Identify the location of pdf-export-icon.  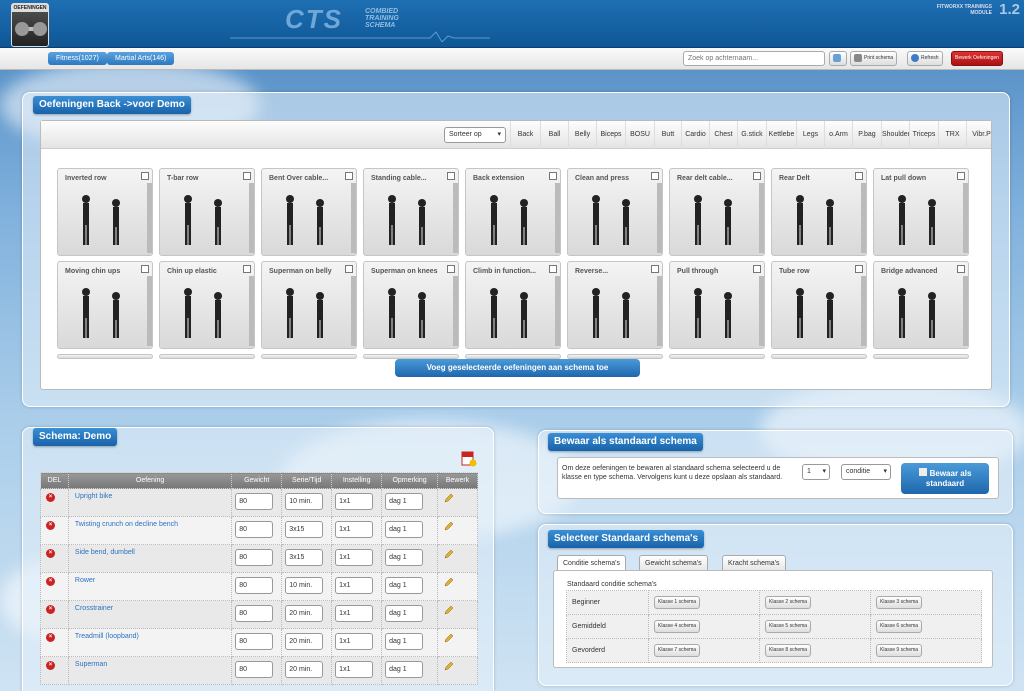
(469, 459).